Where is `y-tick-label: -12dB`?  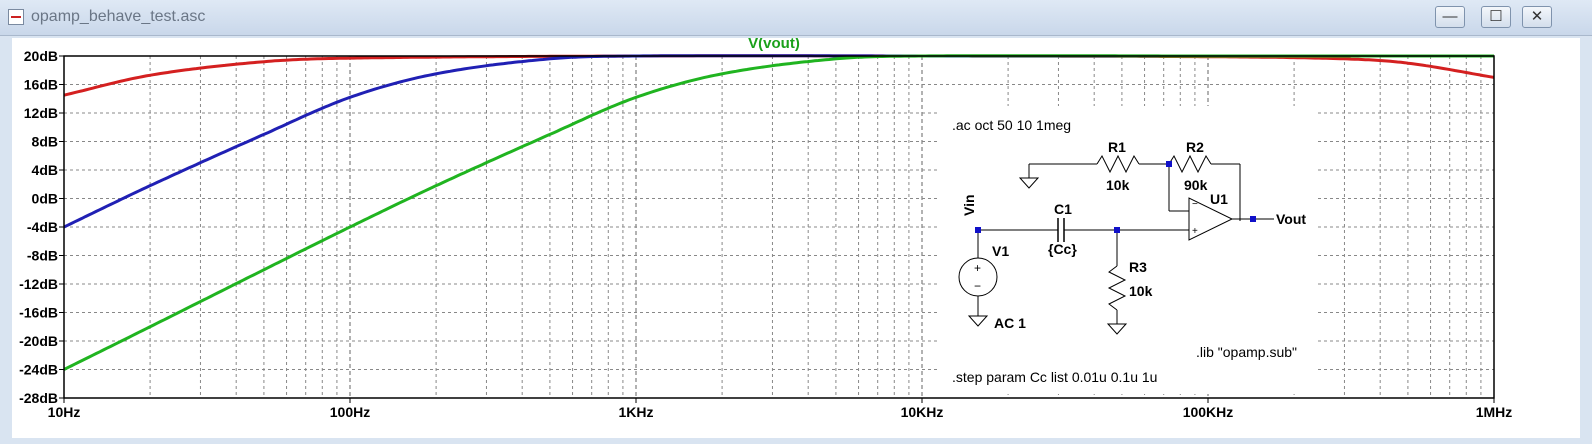
y-tick-label: -12dB is located at coordinates (38, 284).